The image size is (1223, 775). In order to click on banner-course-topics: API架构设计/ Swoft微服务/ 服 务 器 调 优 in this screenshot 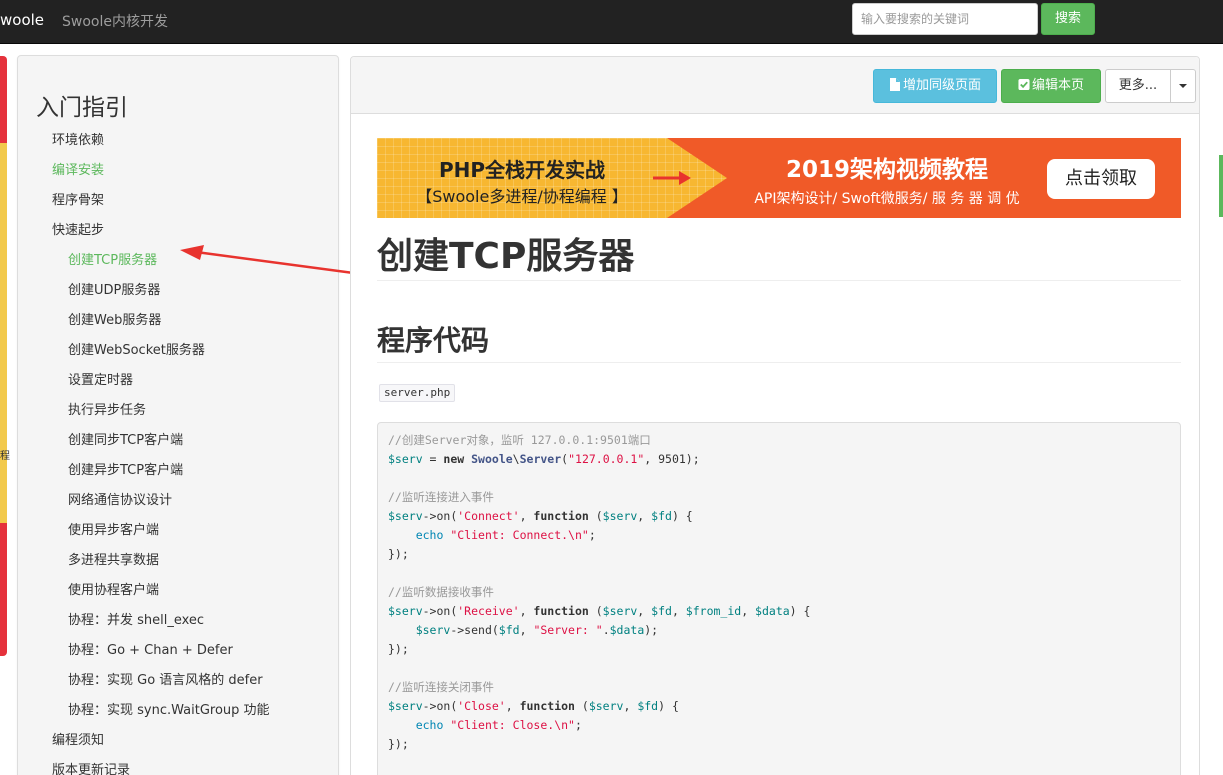, I will do `click(887, 199)`.